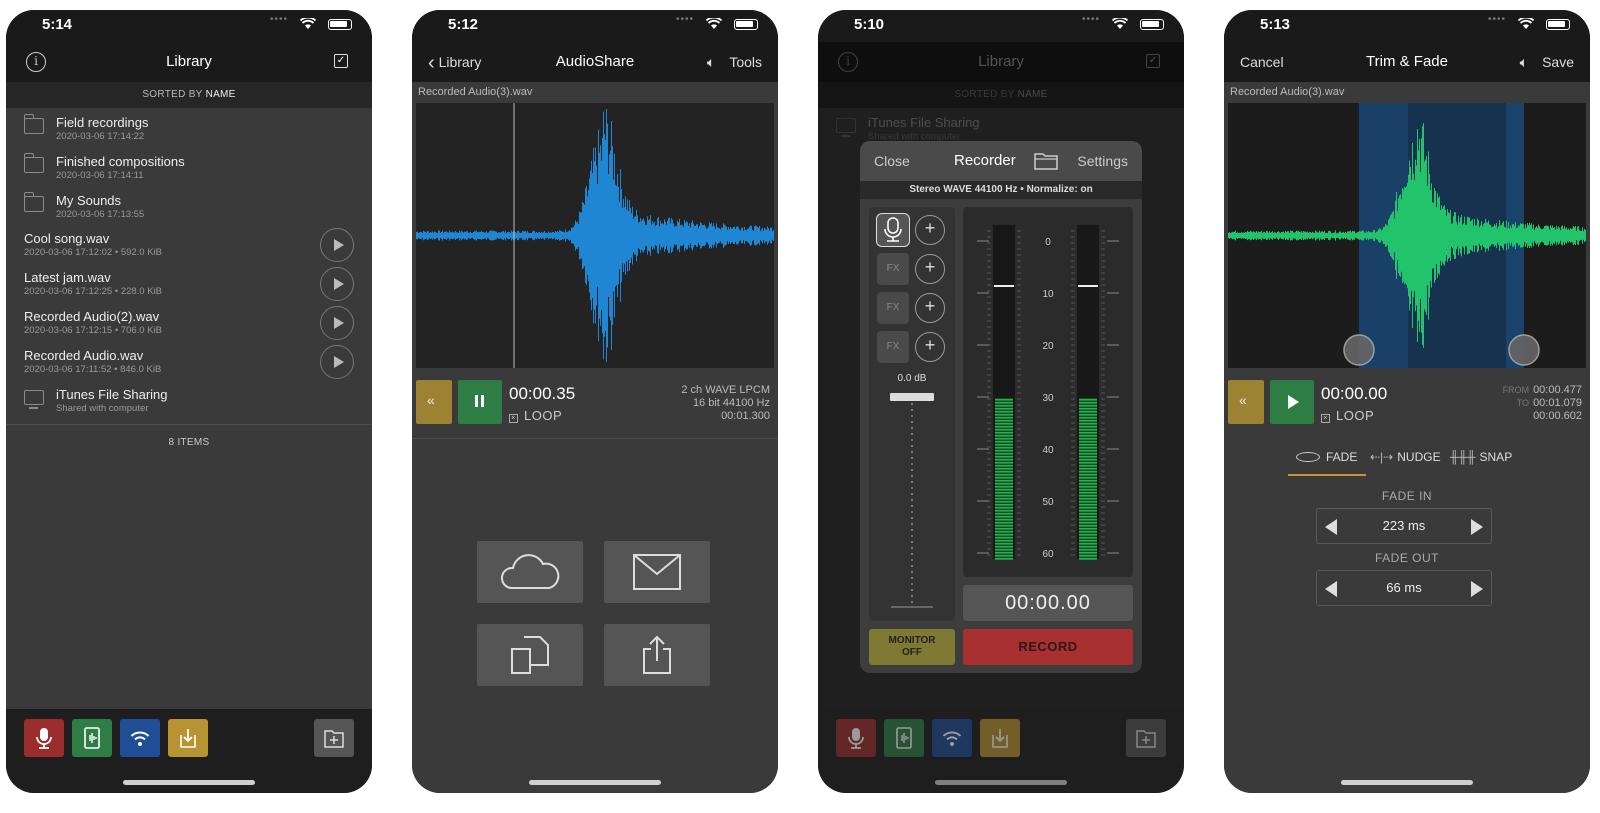 Image resolution: width=1600 pixels, height=813 pixels. Describe the element at coordinates (1405, 457) in the screenshot. I see `tab-nudge: ⇠|⇢ NUDGE` at that location.